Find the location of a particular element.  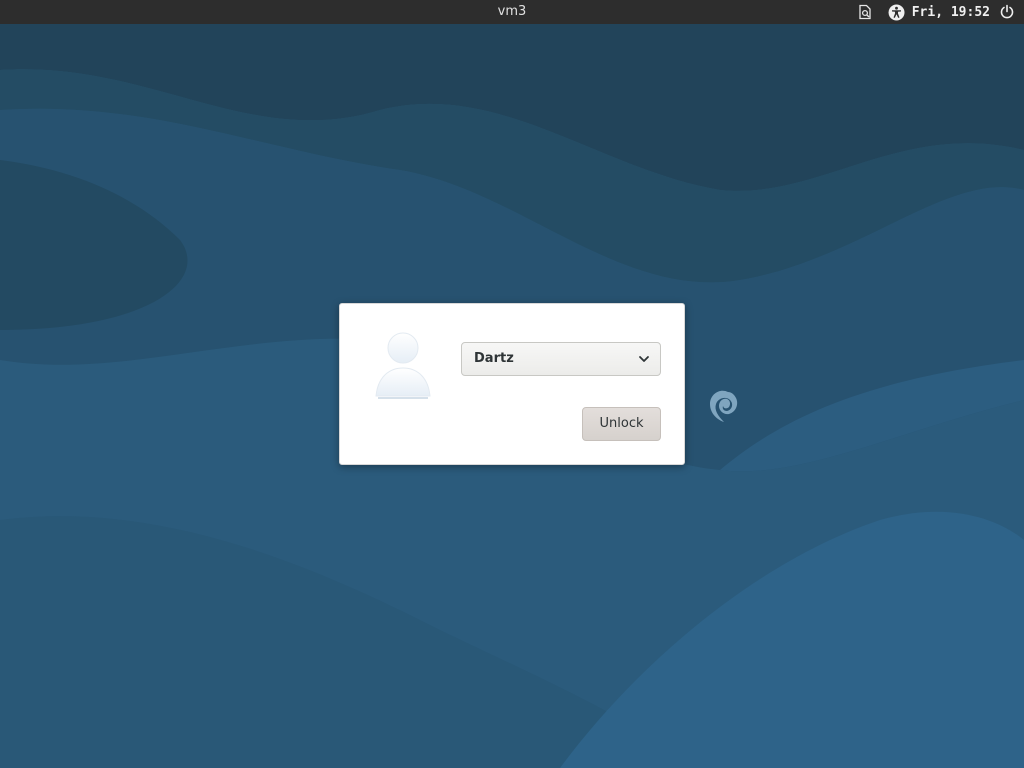

unlock-dialog: Dartz Unlock is located at coordinates (512, 384).